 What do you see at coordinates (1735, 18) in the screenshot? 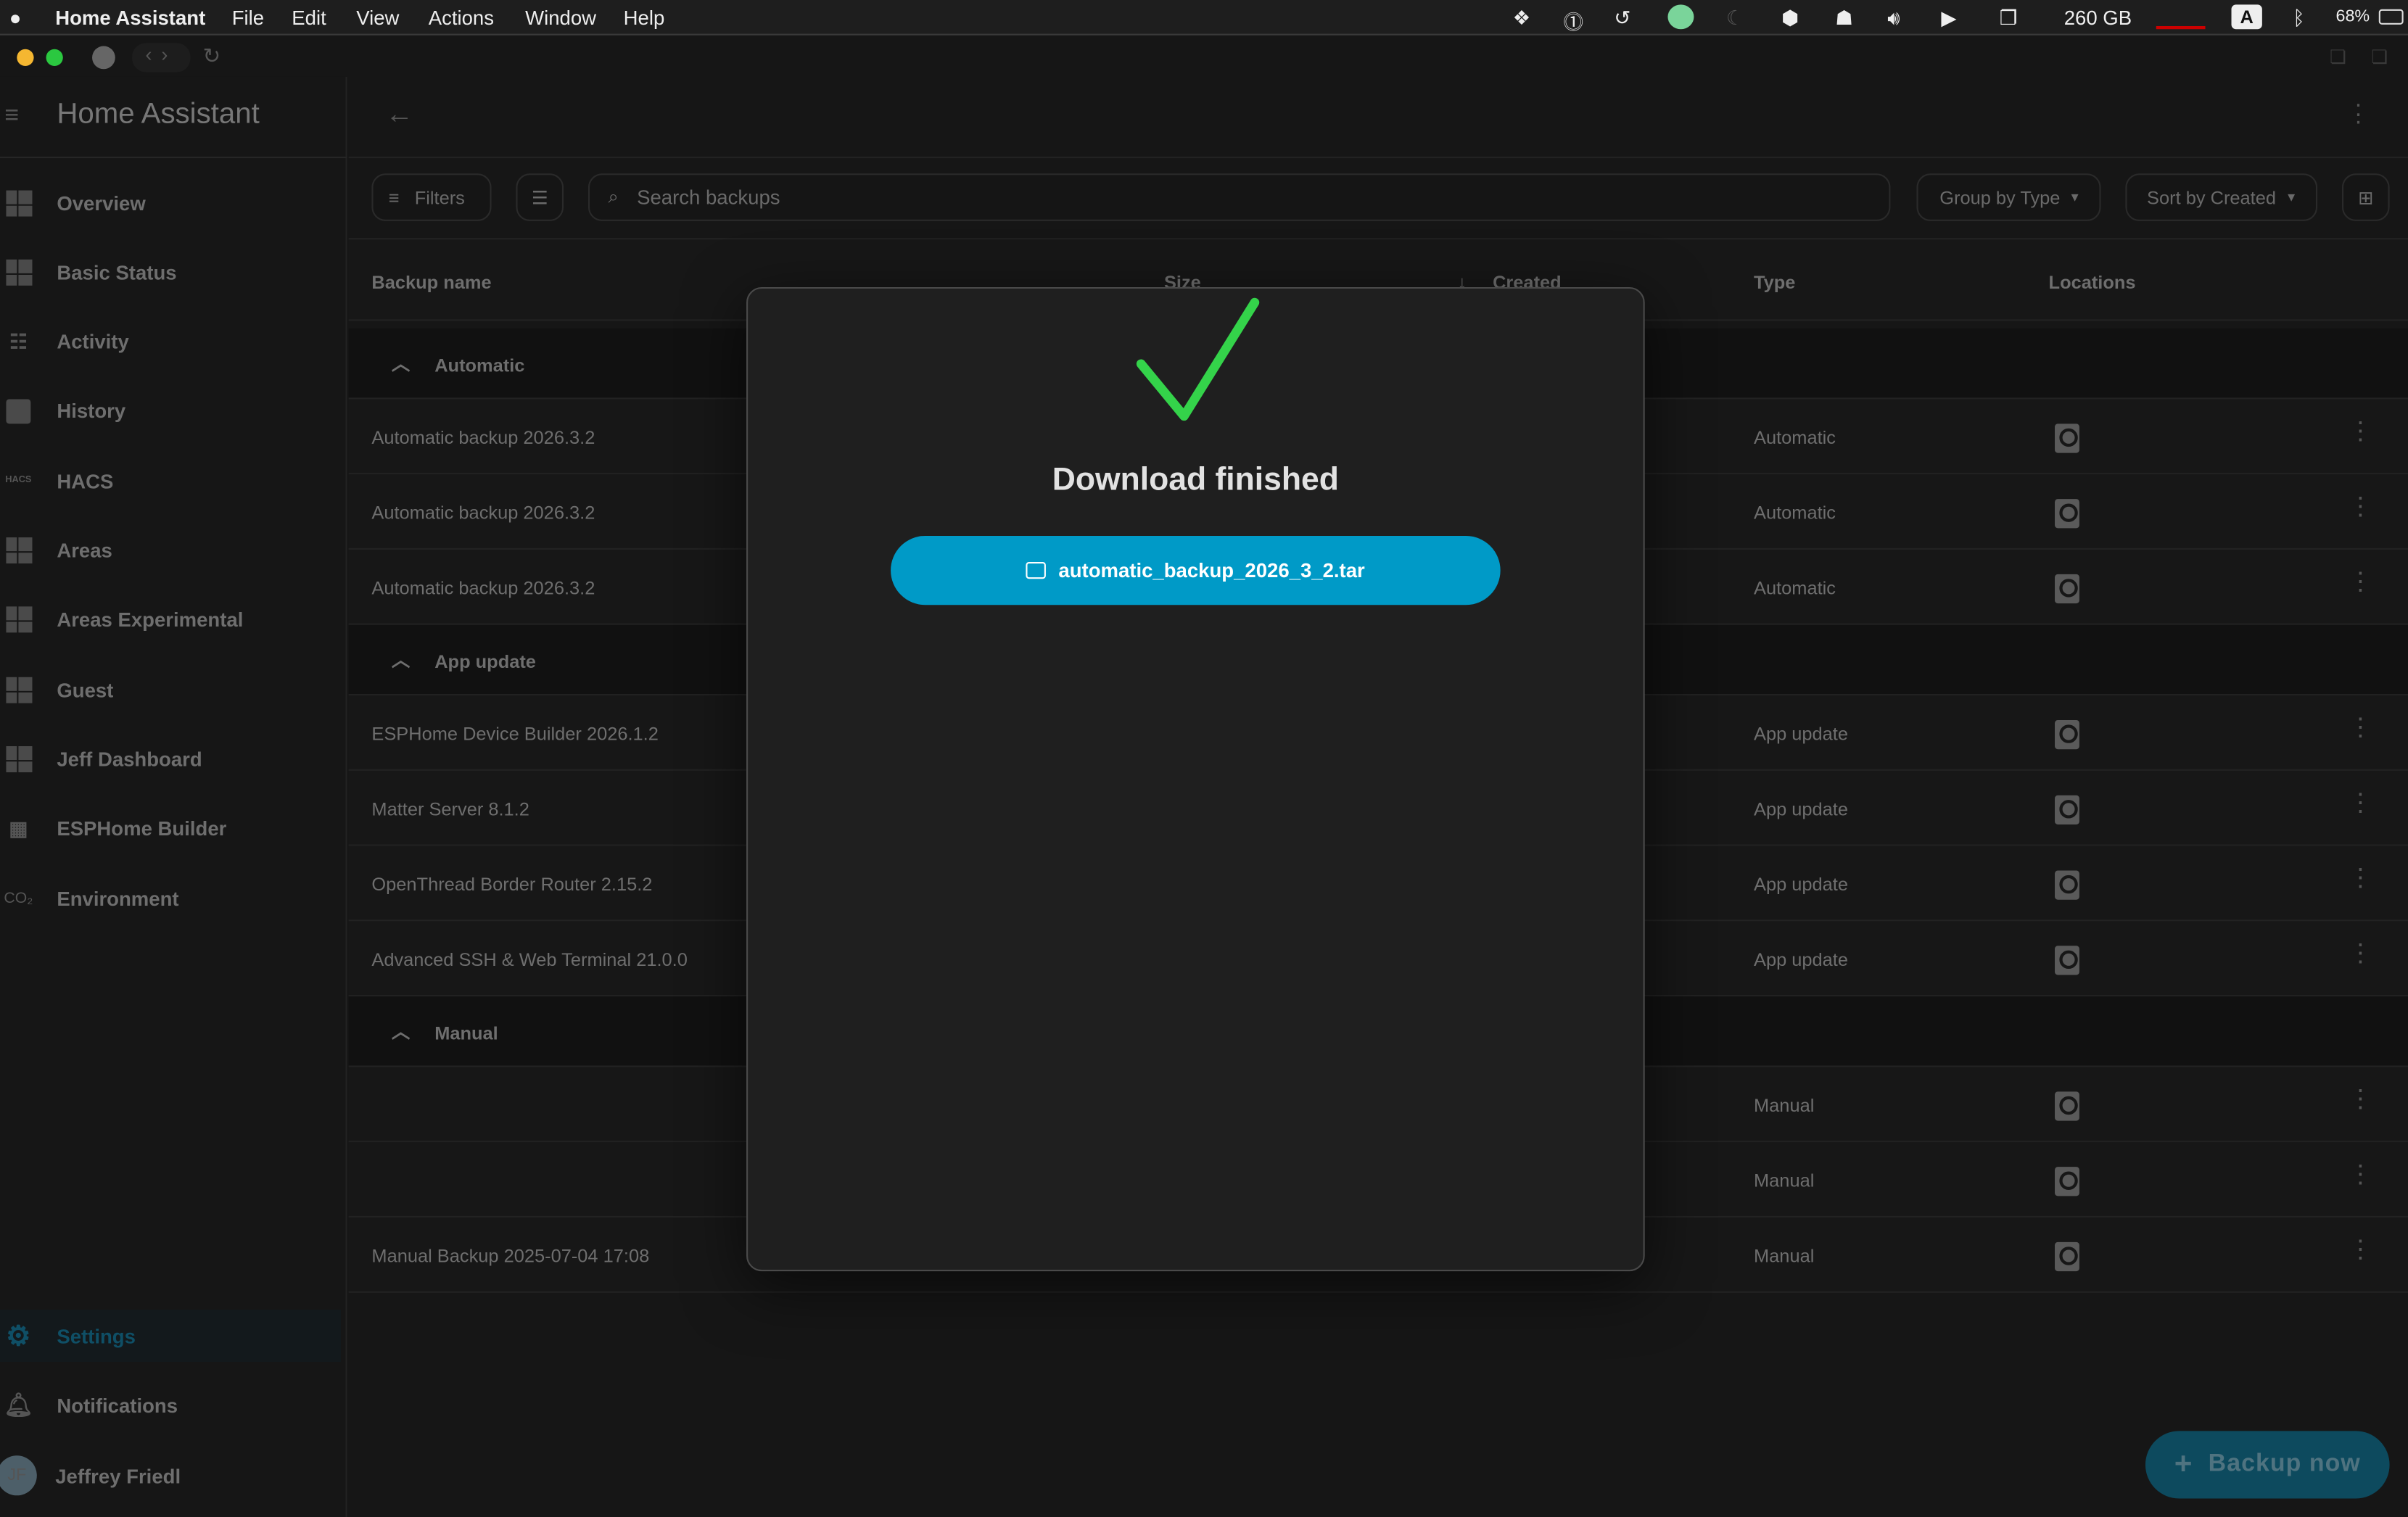
I see `moon-icon: ☾` at bounding box center [1735, 18].